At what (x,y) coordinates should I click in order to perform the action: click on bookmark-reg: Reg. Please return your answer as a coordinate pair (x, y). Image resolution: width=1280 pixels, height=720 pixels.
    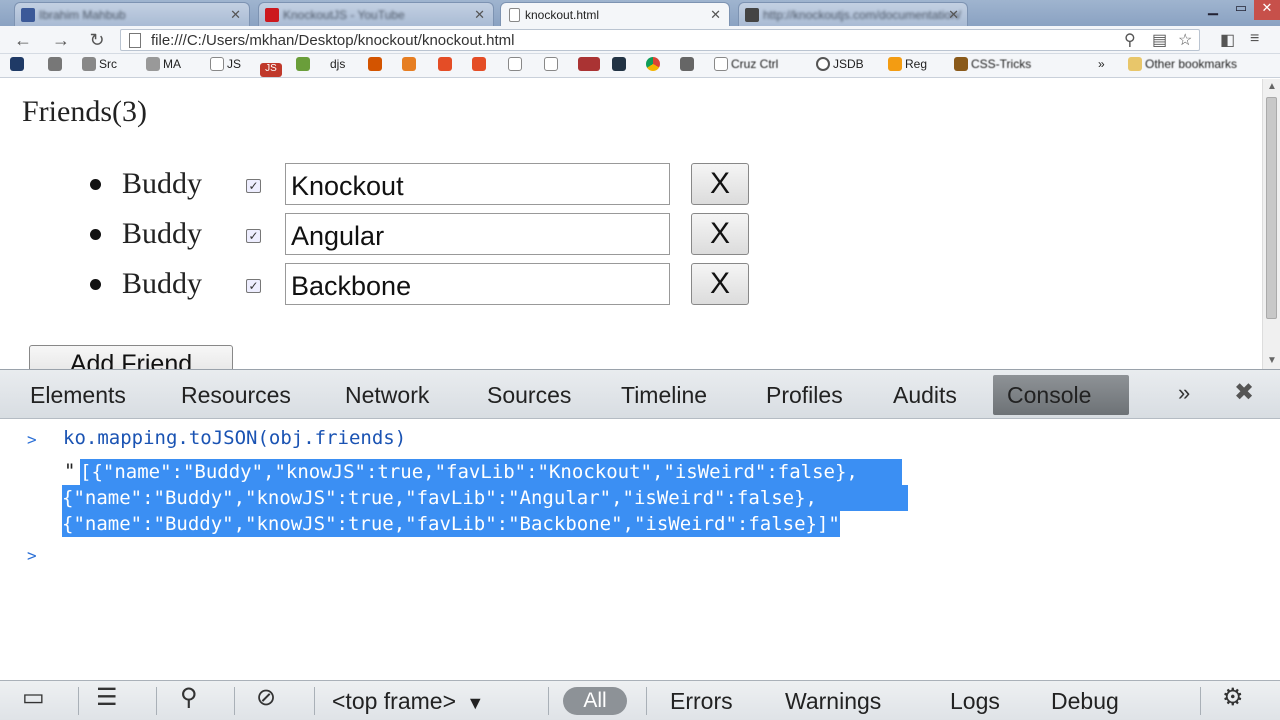
    Looking at the image, I should click on (907, 66).